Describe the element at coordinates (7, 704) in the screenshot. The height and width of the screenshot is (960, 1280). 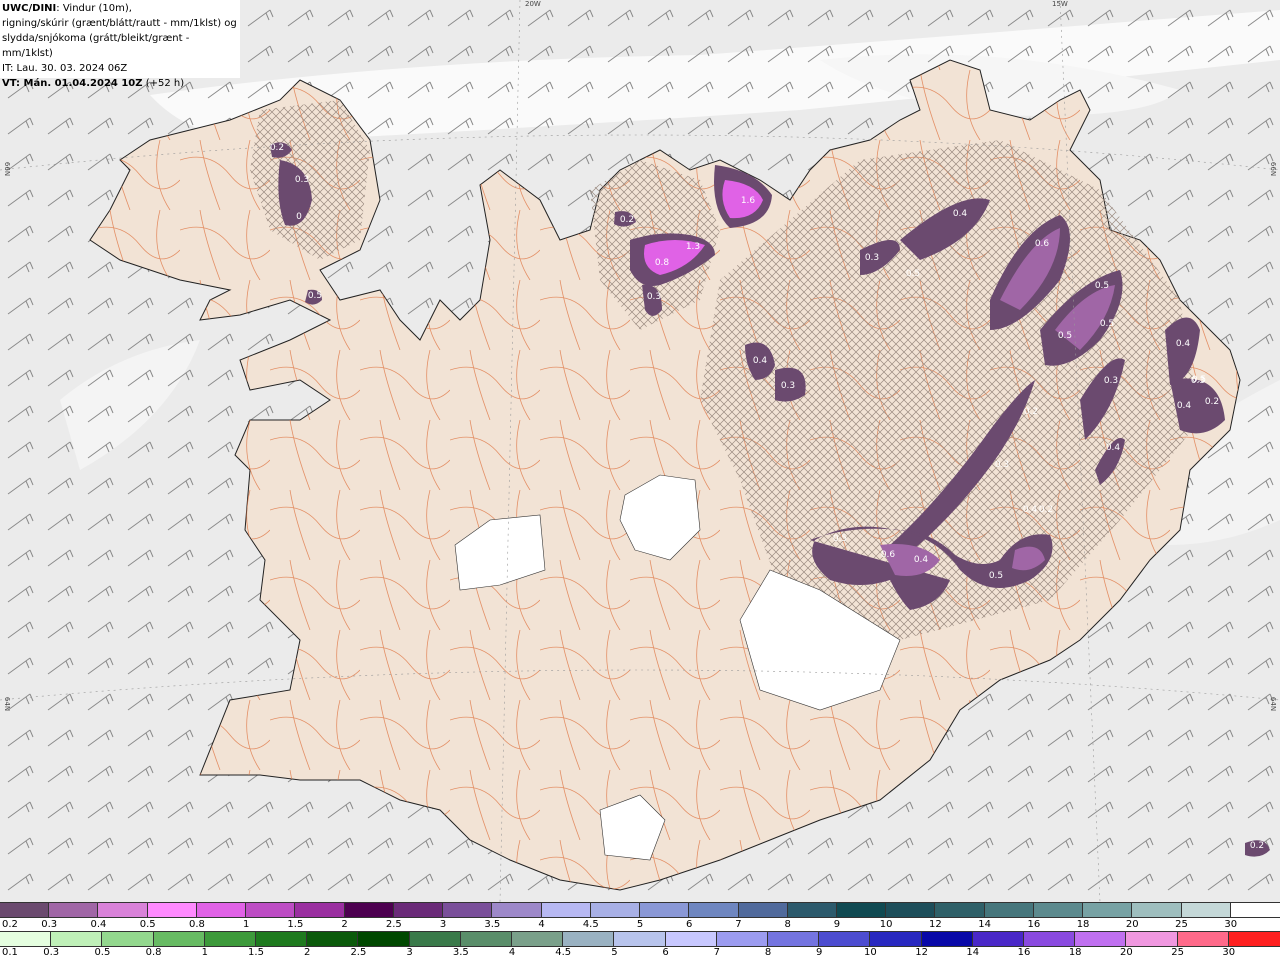
I see `axis-label-64n-left: 64N` at that location.